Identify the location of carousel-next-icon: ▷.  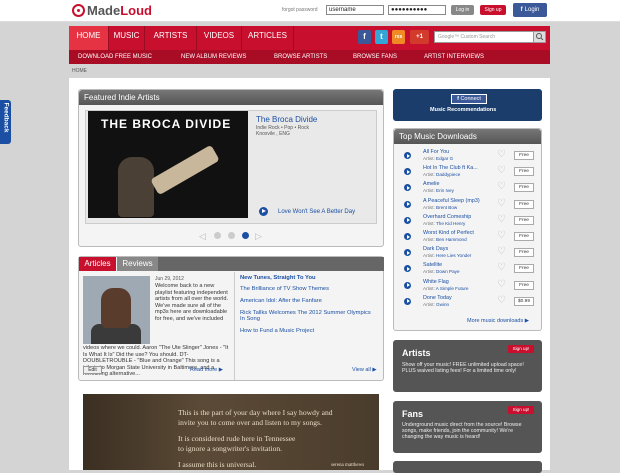
(258, 236).